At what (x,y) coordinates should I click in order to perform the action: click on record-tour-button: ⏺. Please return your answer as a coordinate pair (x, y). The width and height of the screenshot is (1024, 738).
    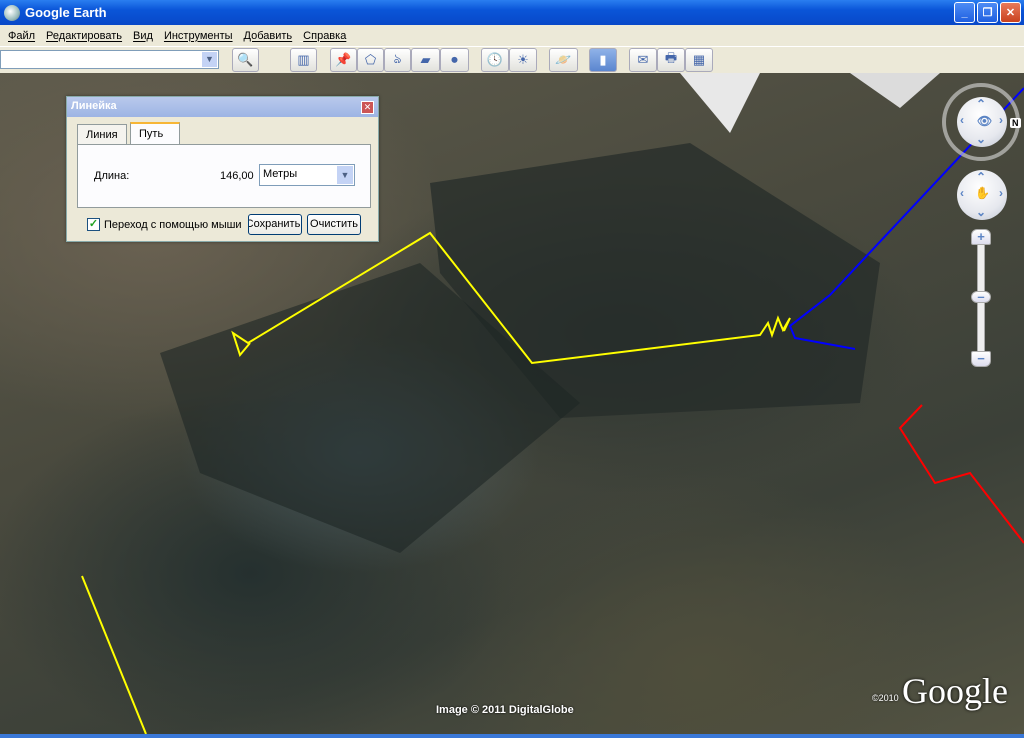
    Looking at the image, I should click on (454, 60).